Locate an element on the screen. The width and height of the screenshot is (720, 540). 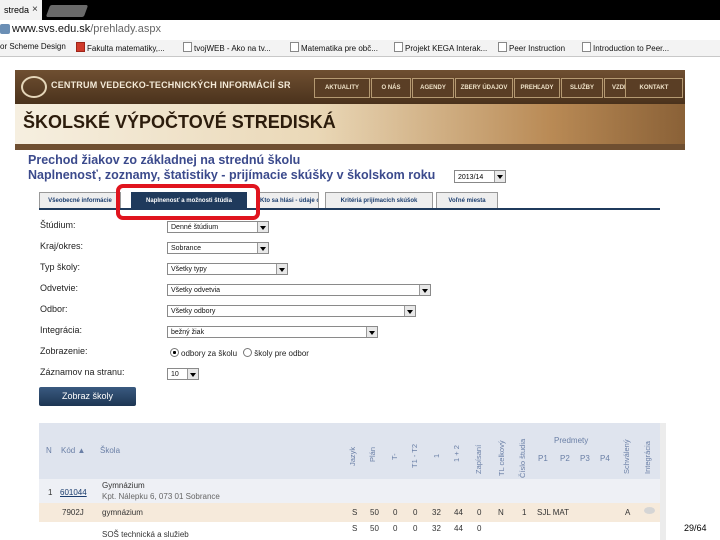
th-t1t2: T1 - T2 is located at coordinates (414, 455).